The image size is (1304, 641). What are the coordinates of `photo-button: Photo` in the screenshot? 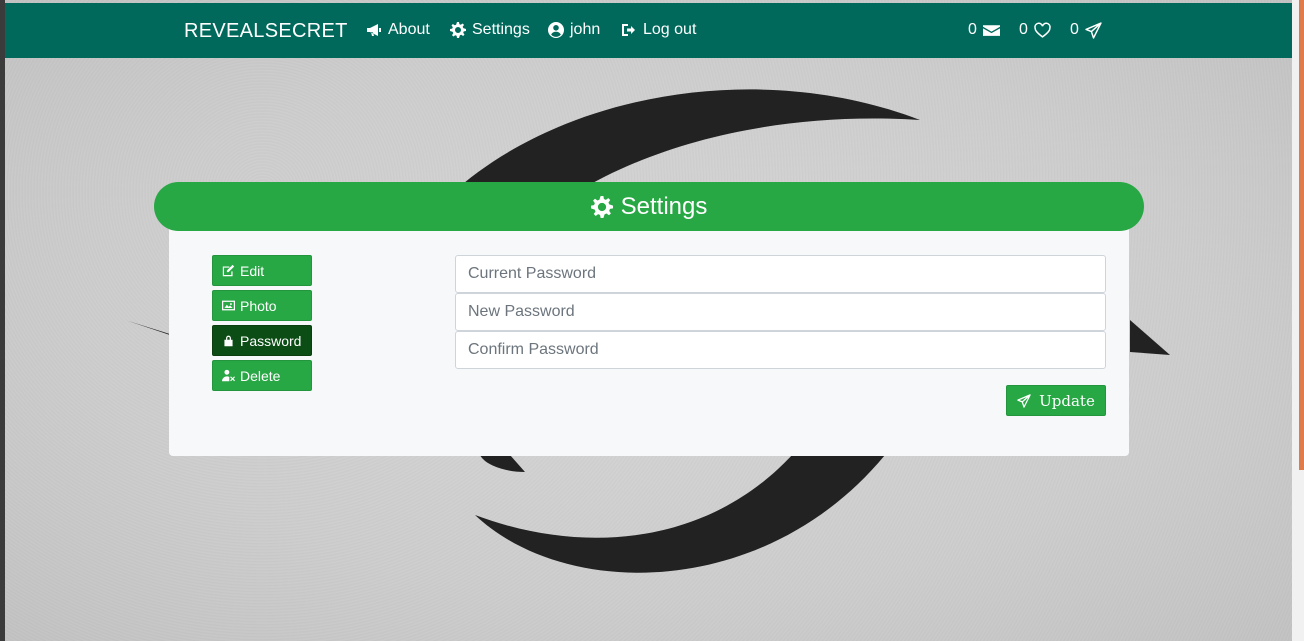 It's located at (262, 305).